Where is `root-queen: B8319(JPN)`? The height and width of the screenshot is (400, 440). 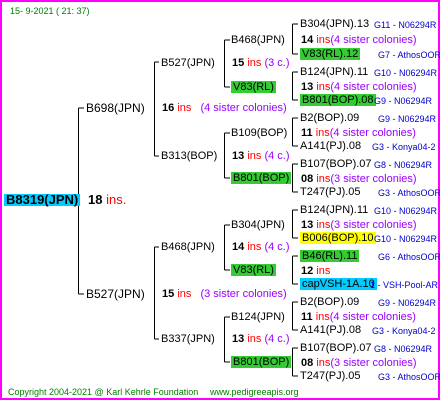
root-queen: B8319(JPN) is located at coordinates (42, 199).